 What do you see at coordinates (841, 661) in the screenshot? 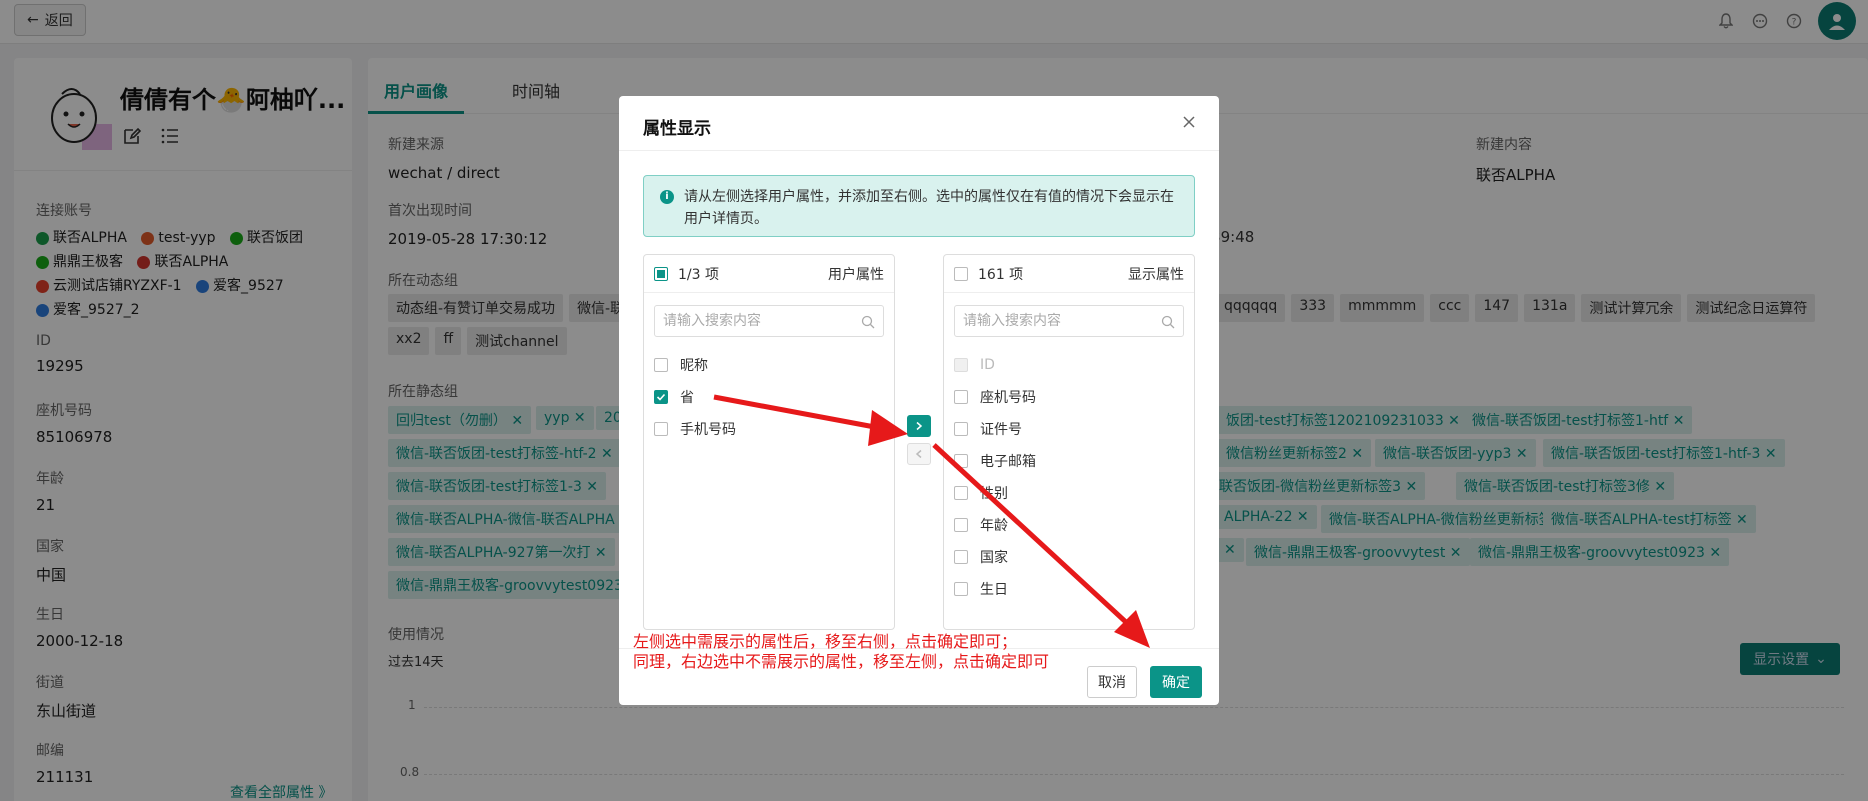
I see `annotation-line: 同理，右边选中不需展示的属性，移至左侧，点击确定即可` at bounding box center [841, 661].